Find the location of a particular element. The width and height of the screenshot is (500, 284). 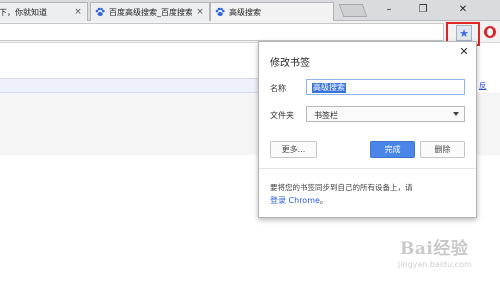

divider is located at coordinates (367, 168).